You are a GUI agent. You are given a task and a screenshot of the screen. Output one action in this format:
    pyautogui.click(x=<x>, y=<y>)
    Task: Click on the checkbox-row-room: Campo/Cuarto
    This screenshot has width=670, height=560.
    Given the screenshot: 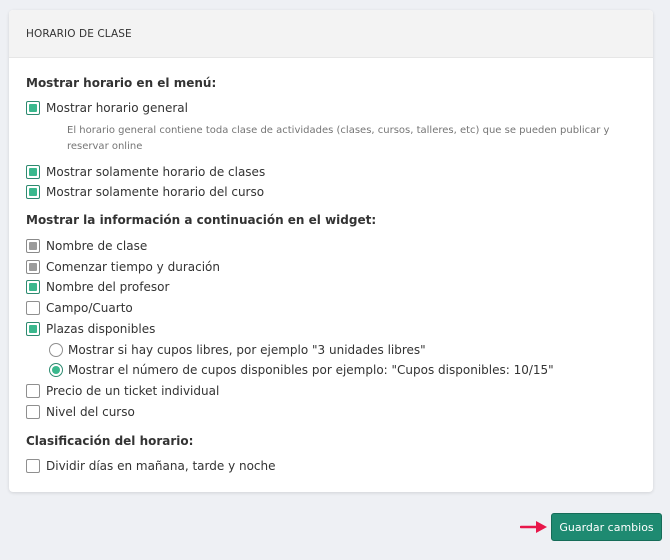 What is the action you would take?
    pyautogui.click(x=79, y=308)
    